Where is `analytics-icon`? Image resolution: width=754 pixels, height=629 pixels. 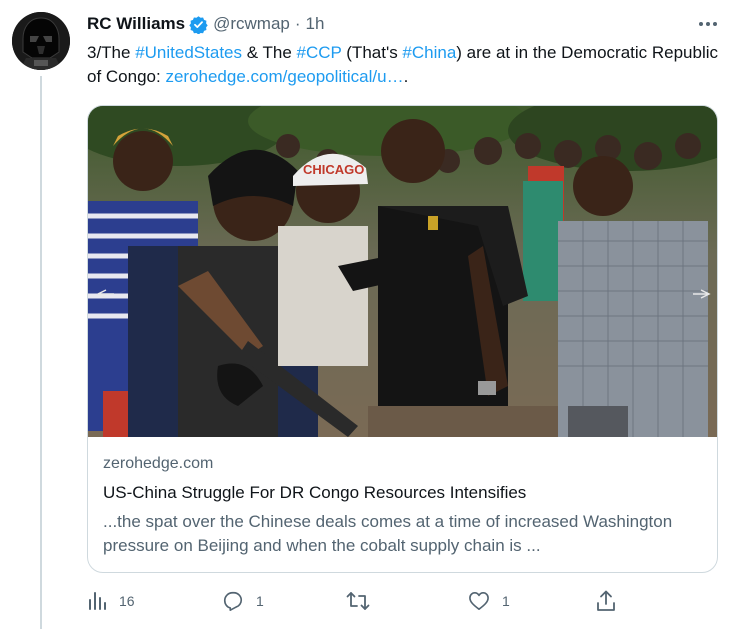
analytics-icon is located at coordinates (97, 601).